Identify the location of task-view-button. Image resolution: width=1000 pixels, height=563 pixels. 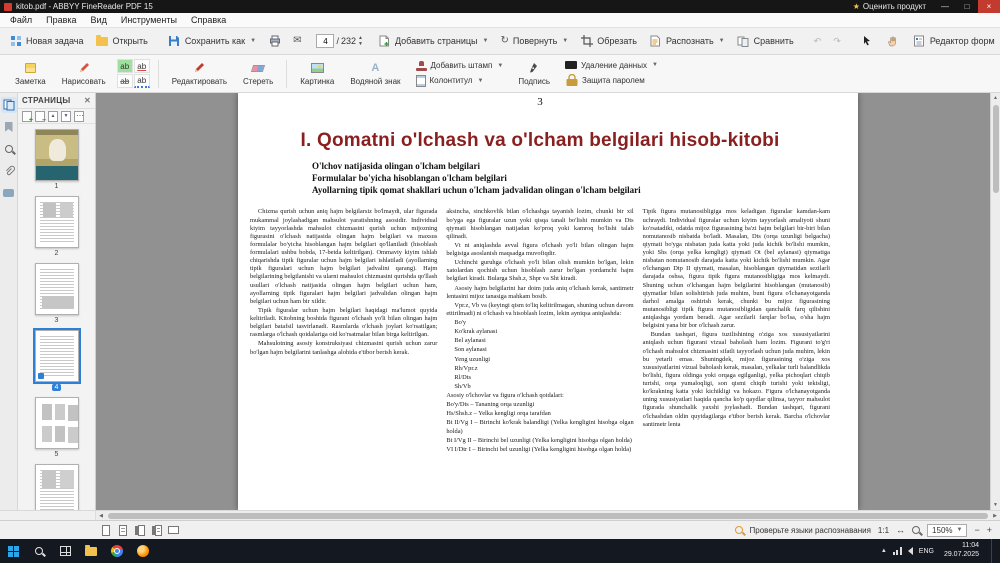
(65, 551).